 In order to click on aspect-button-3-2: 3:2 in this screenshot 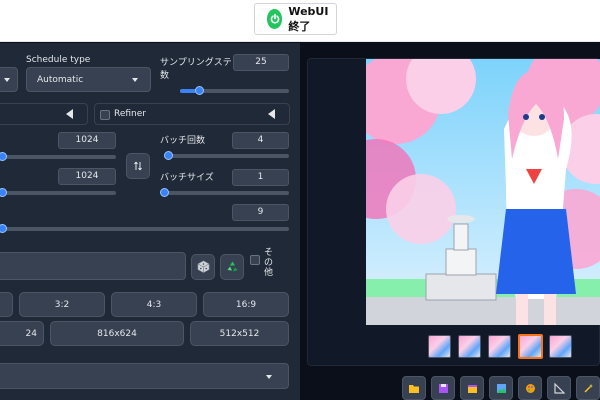, I will do `click(62, 304)`.